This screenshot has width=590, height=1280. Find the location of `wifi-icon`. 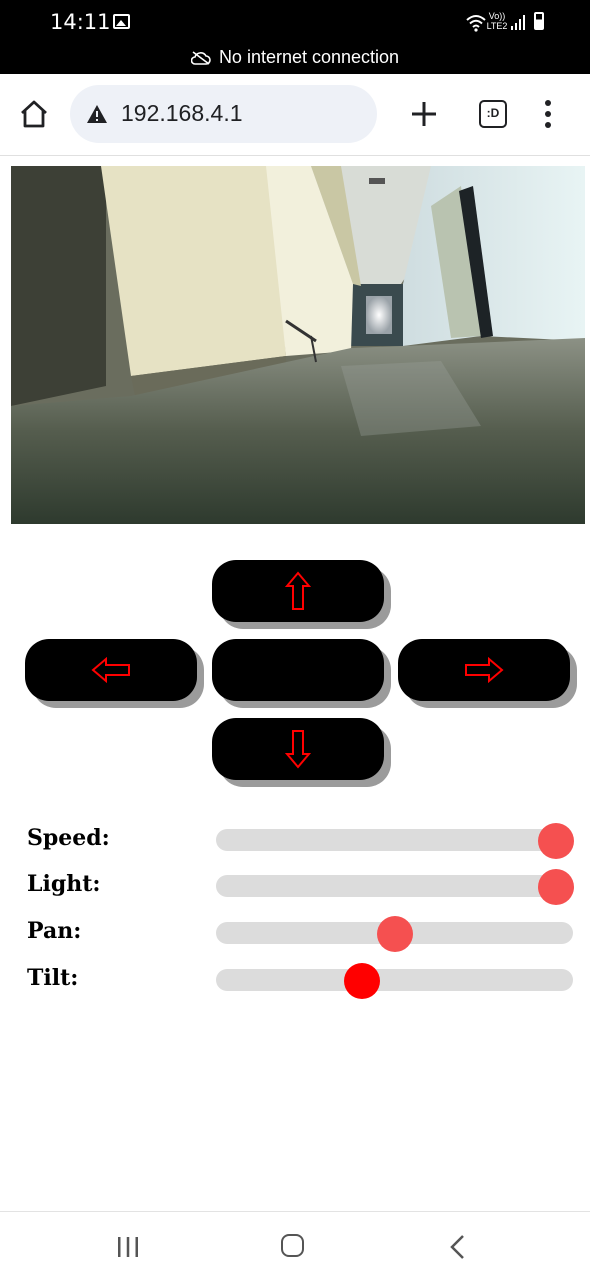

wifi-icon is located at coordinates (476, 23).